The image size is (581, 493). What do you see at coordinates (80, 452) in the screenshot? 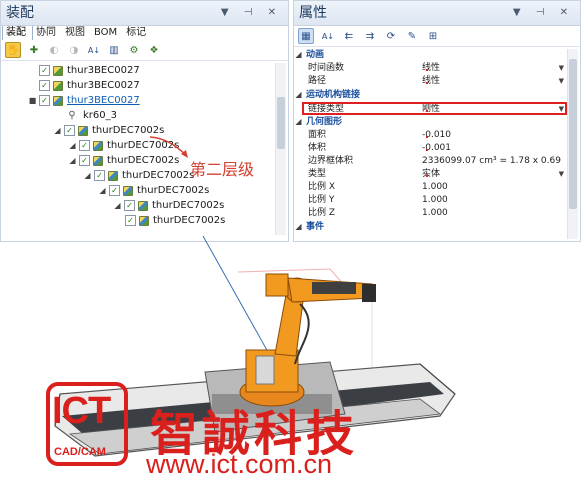
I see `cad-cam-label: CAD/CAM` at bounding box center [80, 452].